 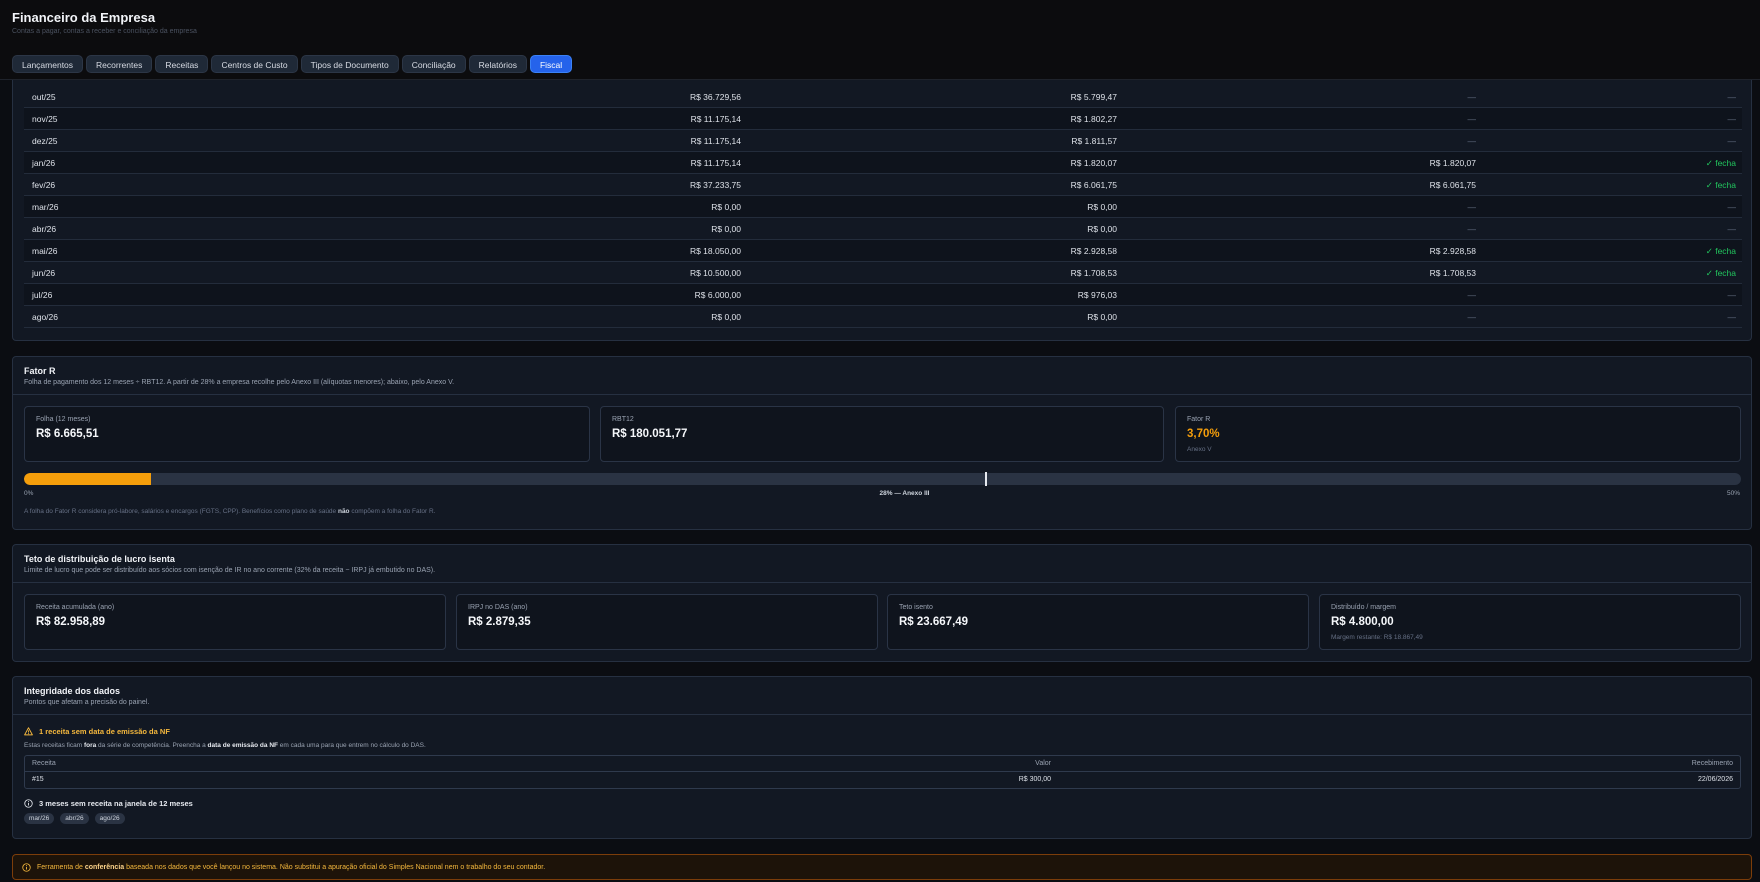 I want to click on tab-centros-de-custo: Centros de Custo, so click(x=254, y=64).